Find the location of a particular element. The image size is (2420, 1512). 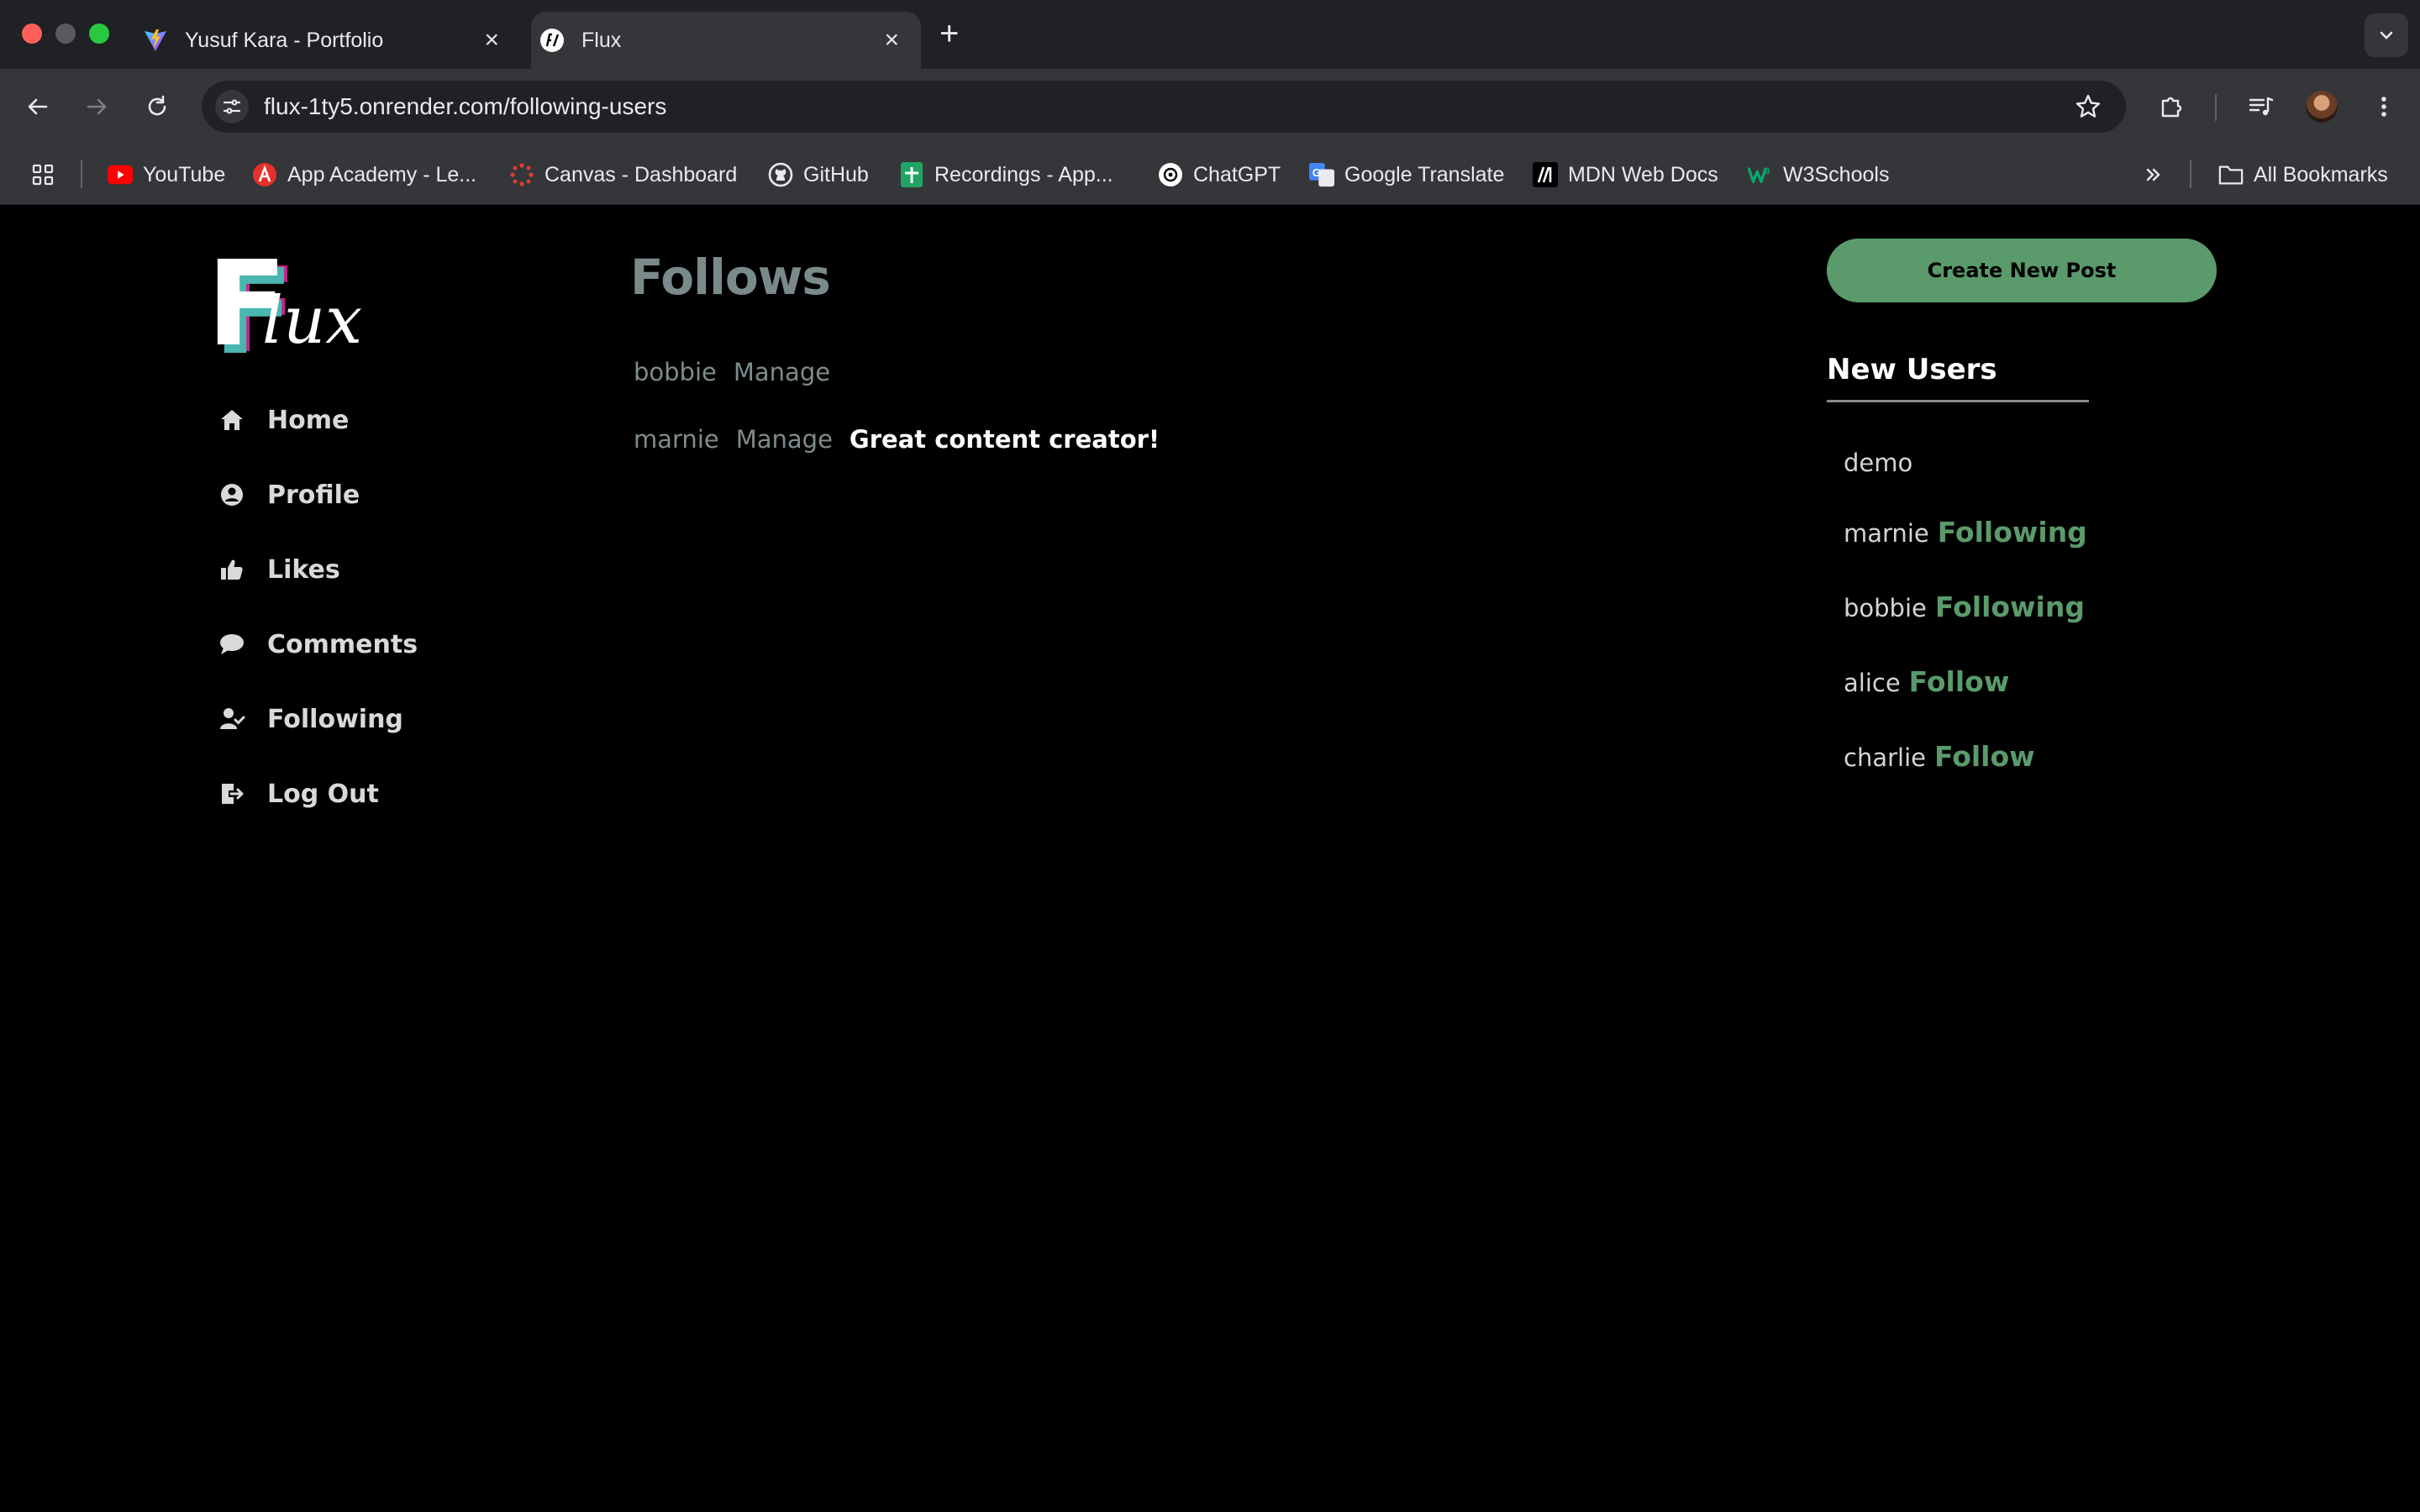

create-new-post-button: Create New Post is located at coordinates (2022, 270).